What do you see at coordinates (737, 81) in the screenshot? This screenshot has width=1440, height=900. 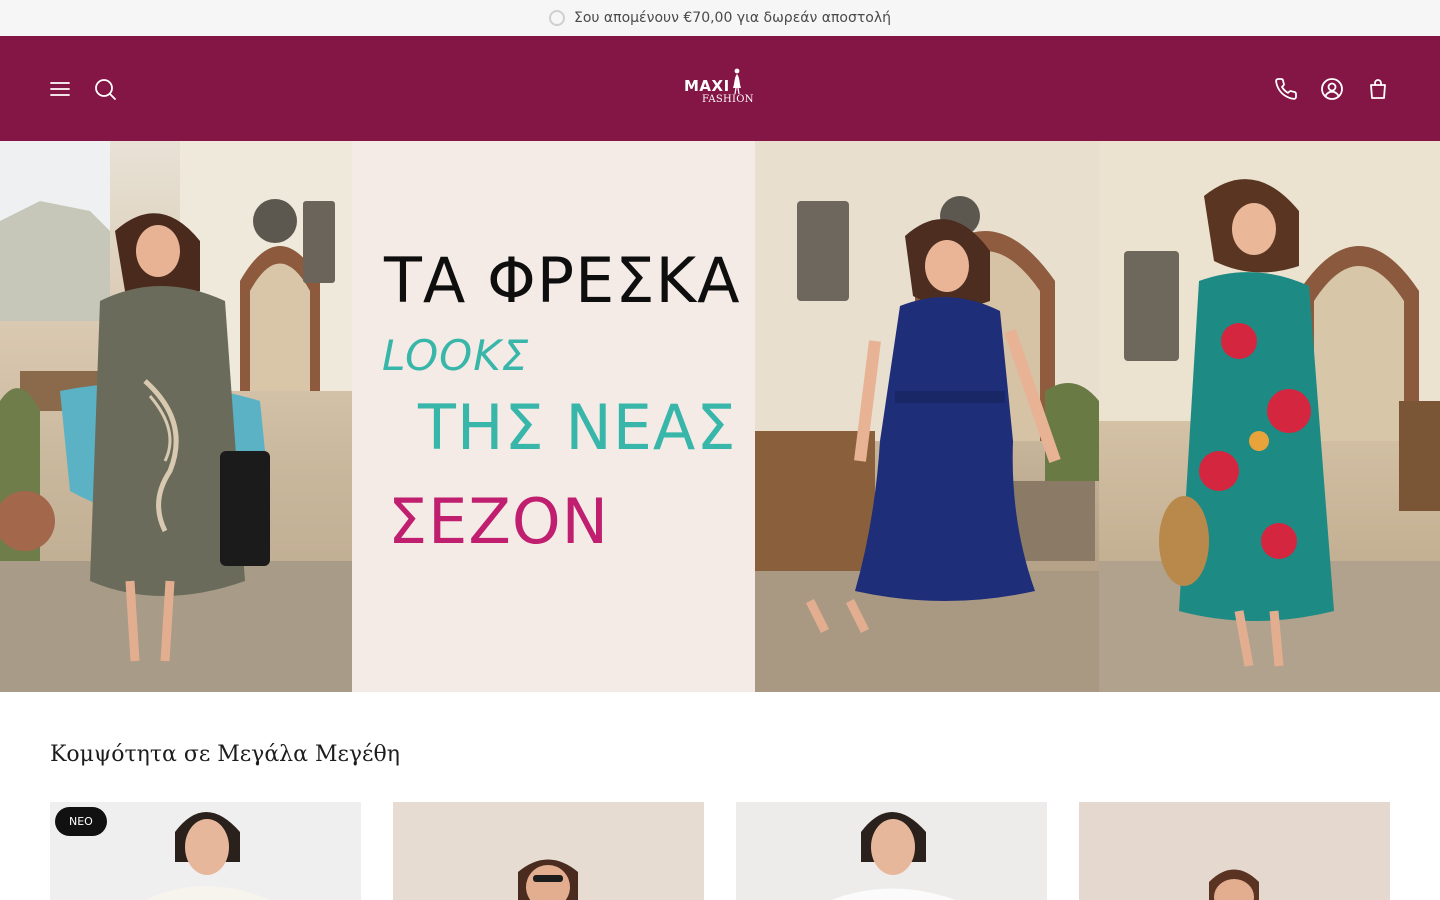 I see `logo-figure-icon` at bounding box center [737, 81].